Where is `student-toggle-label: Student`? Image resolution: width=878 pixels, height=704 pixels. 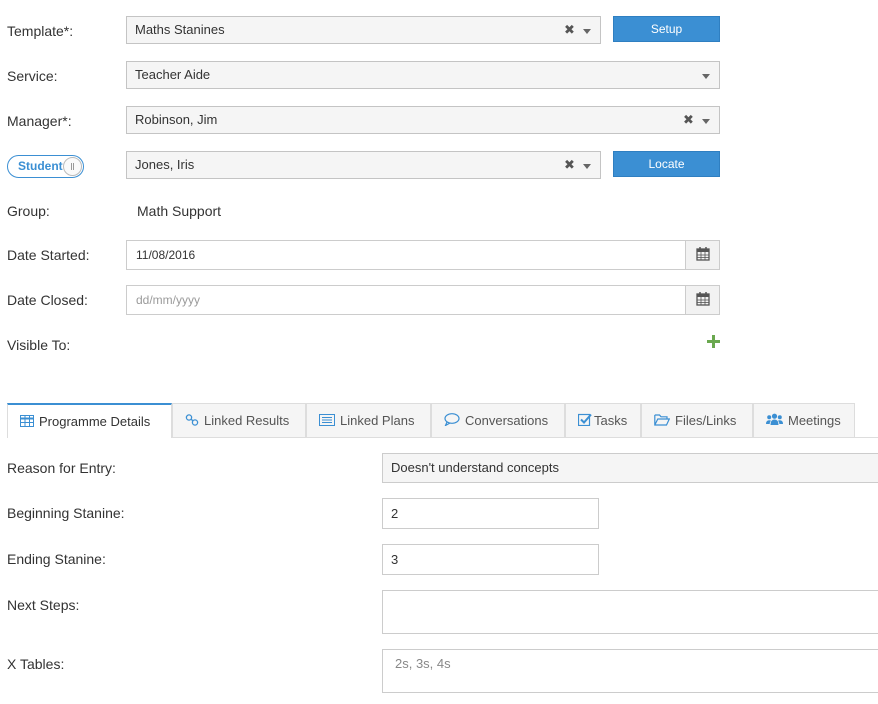
student-toggle-label: Student is located at coordinates (40, 166).